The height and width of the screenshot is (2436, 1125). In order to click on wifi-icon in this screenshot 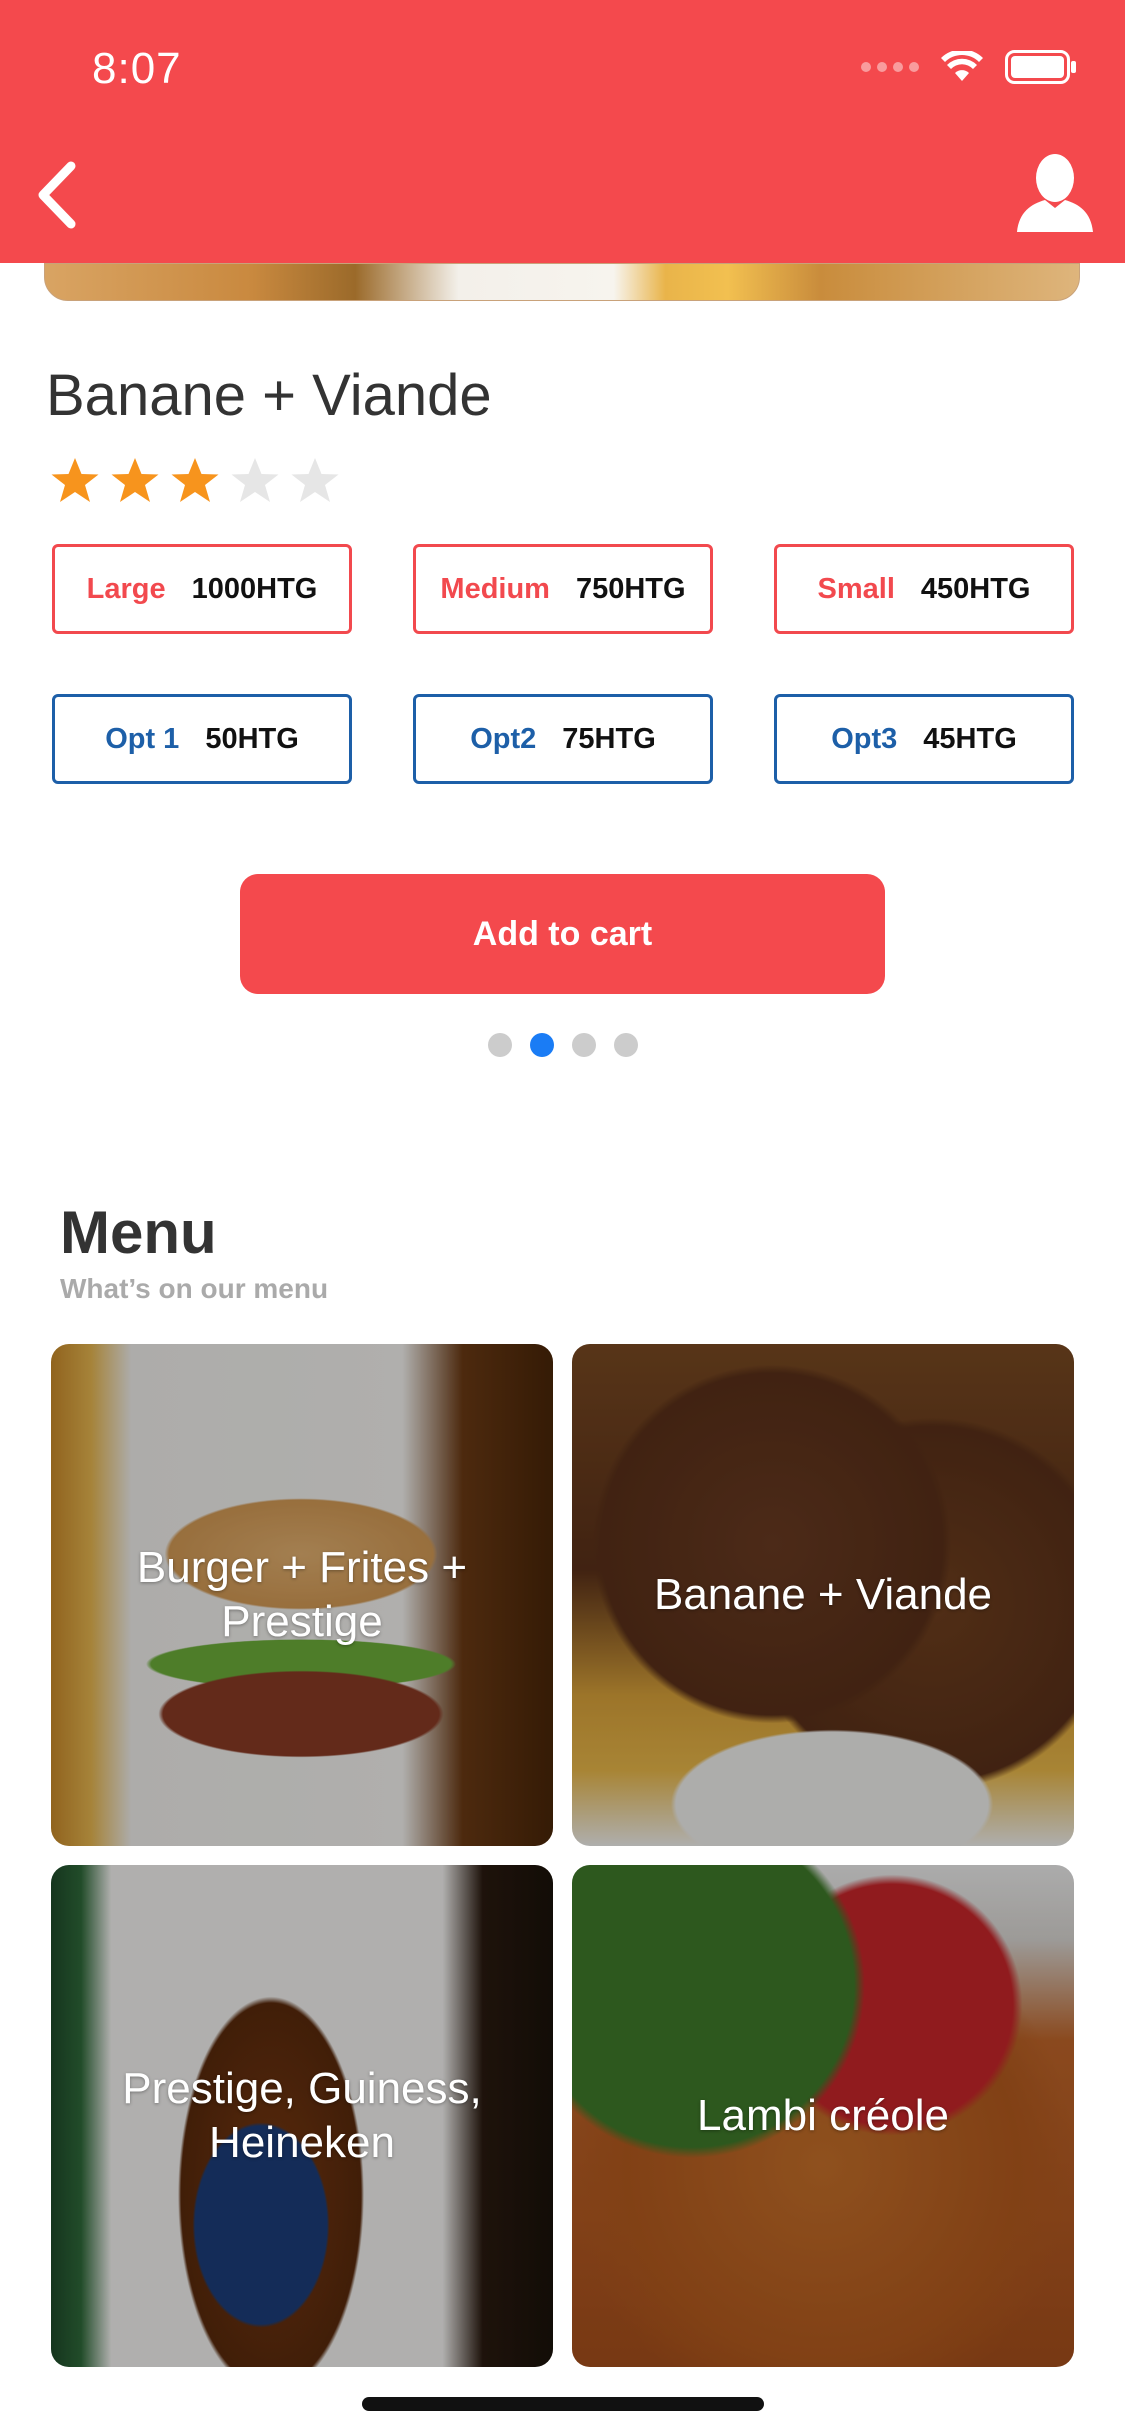, I will do `click(962, 66)`.